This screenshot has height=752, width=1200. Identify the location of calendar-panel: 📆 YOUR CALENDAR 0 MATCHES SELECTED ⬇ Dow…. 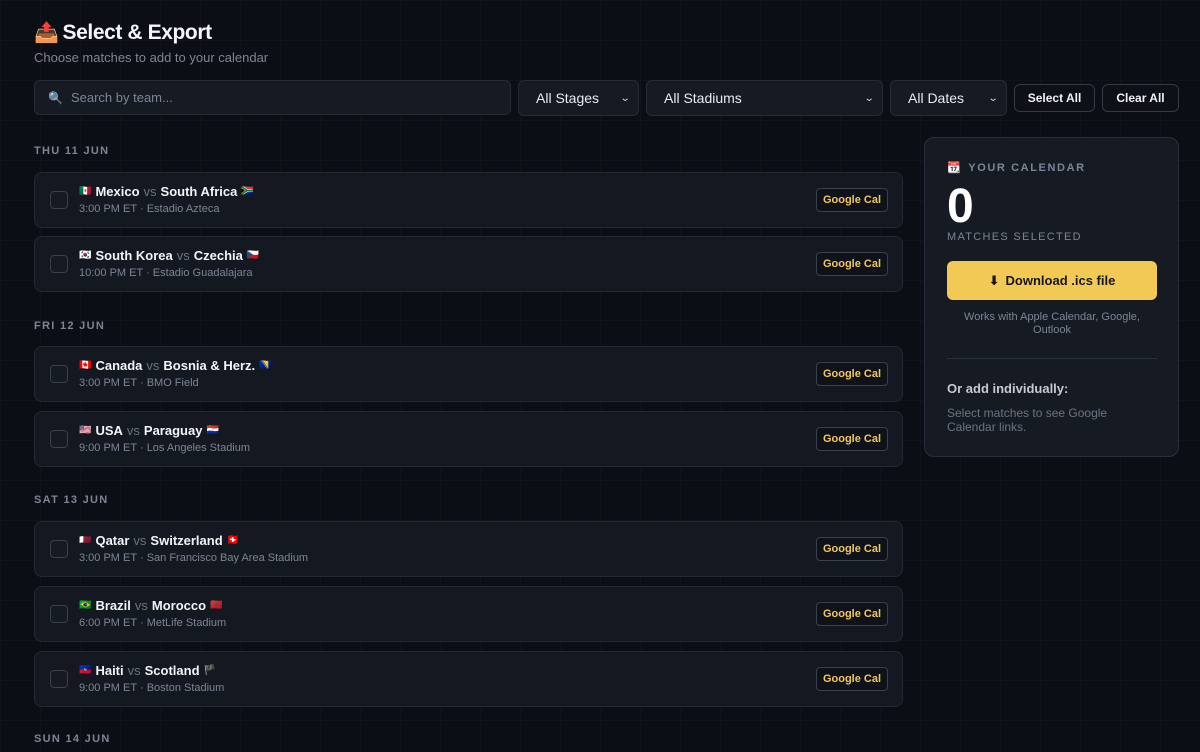
(1051, 297).